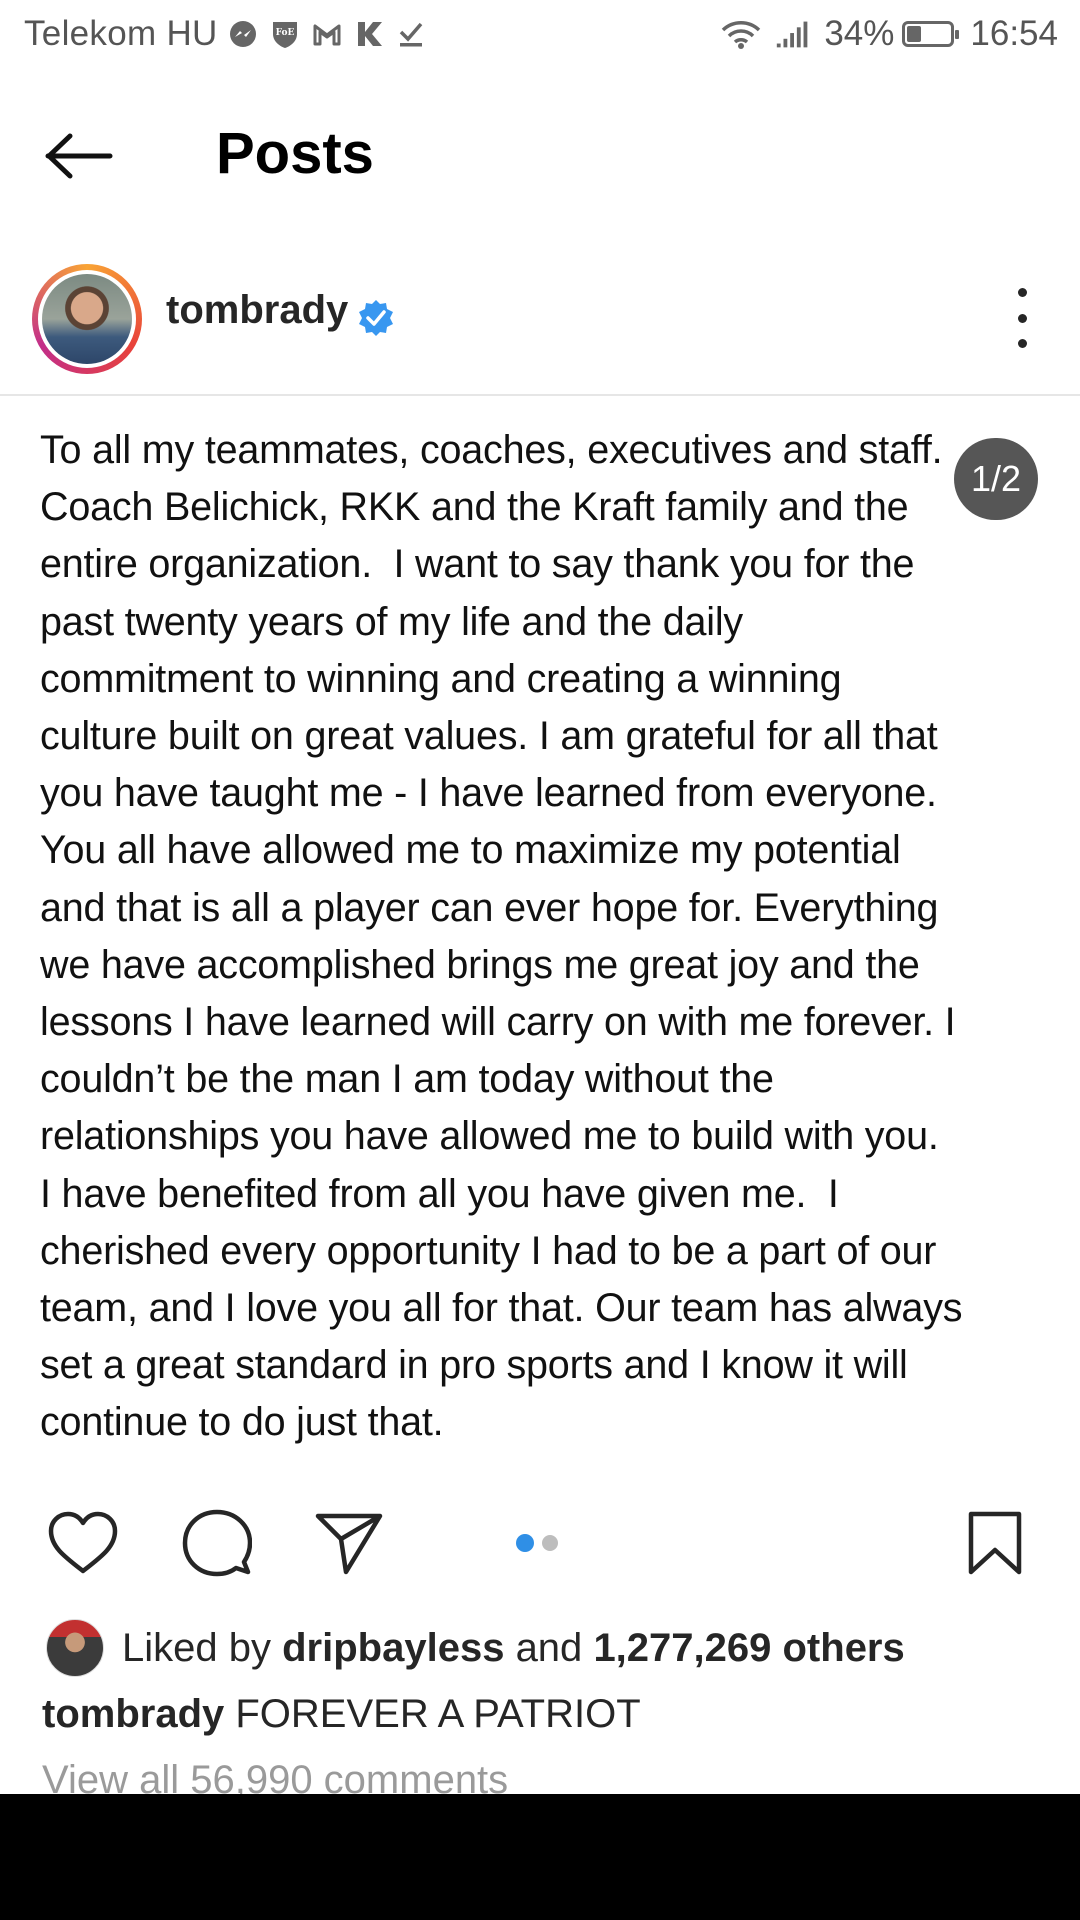 The height and width of the screenshot is (1920, 1080). I want to click on back-button, so click(84, 156).